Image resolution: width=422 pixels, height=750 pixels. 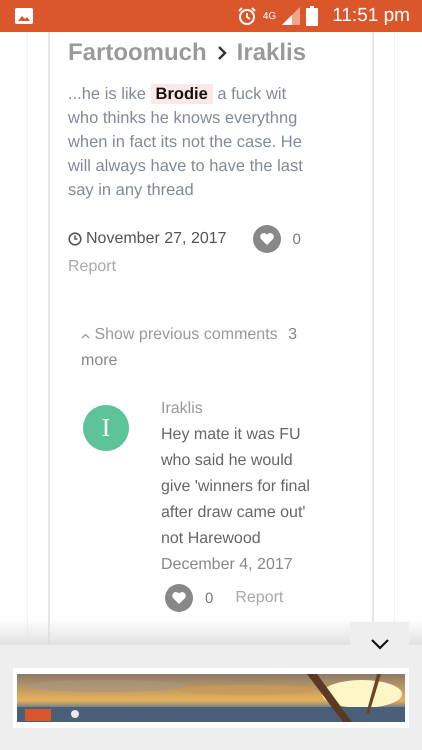 I want to click on reply-author: Iraklis, so click(x=182, y=409).